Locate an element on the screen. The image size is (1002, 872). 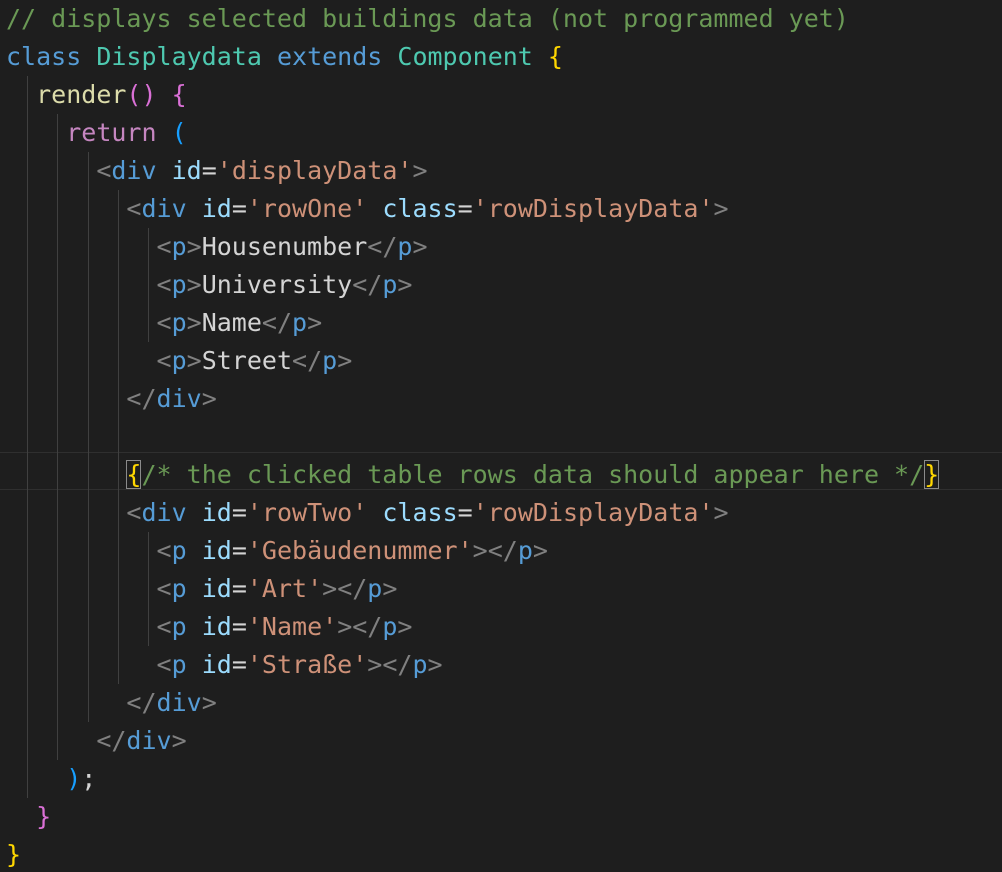
code-token: Component is located at coordinates (465, 56).